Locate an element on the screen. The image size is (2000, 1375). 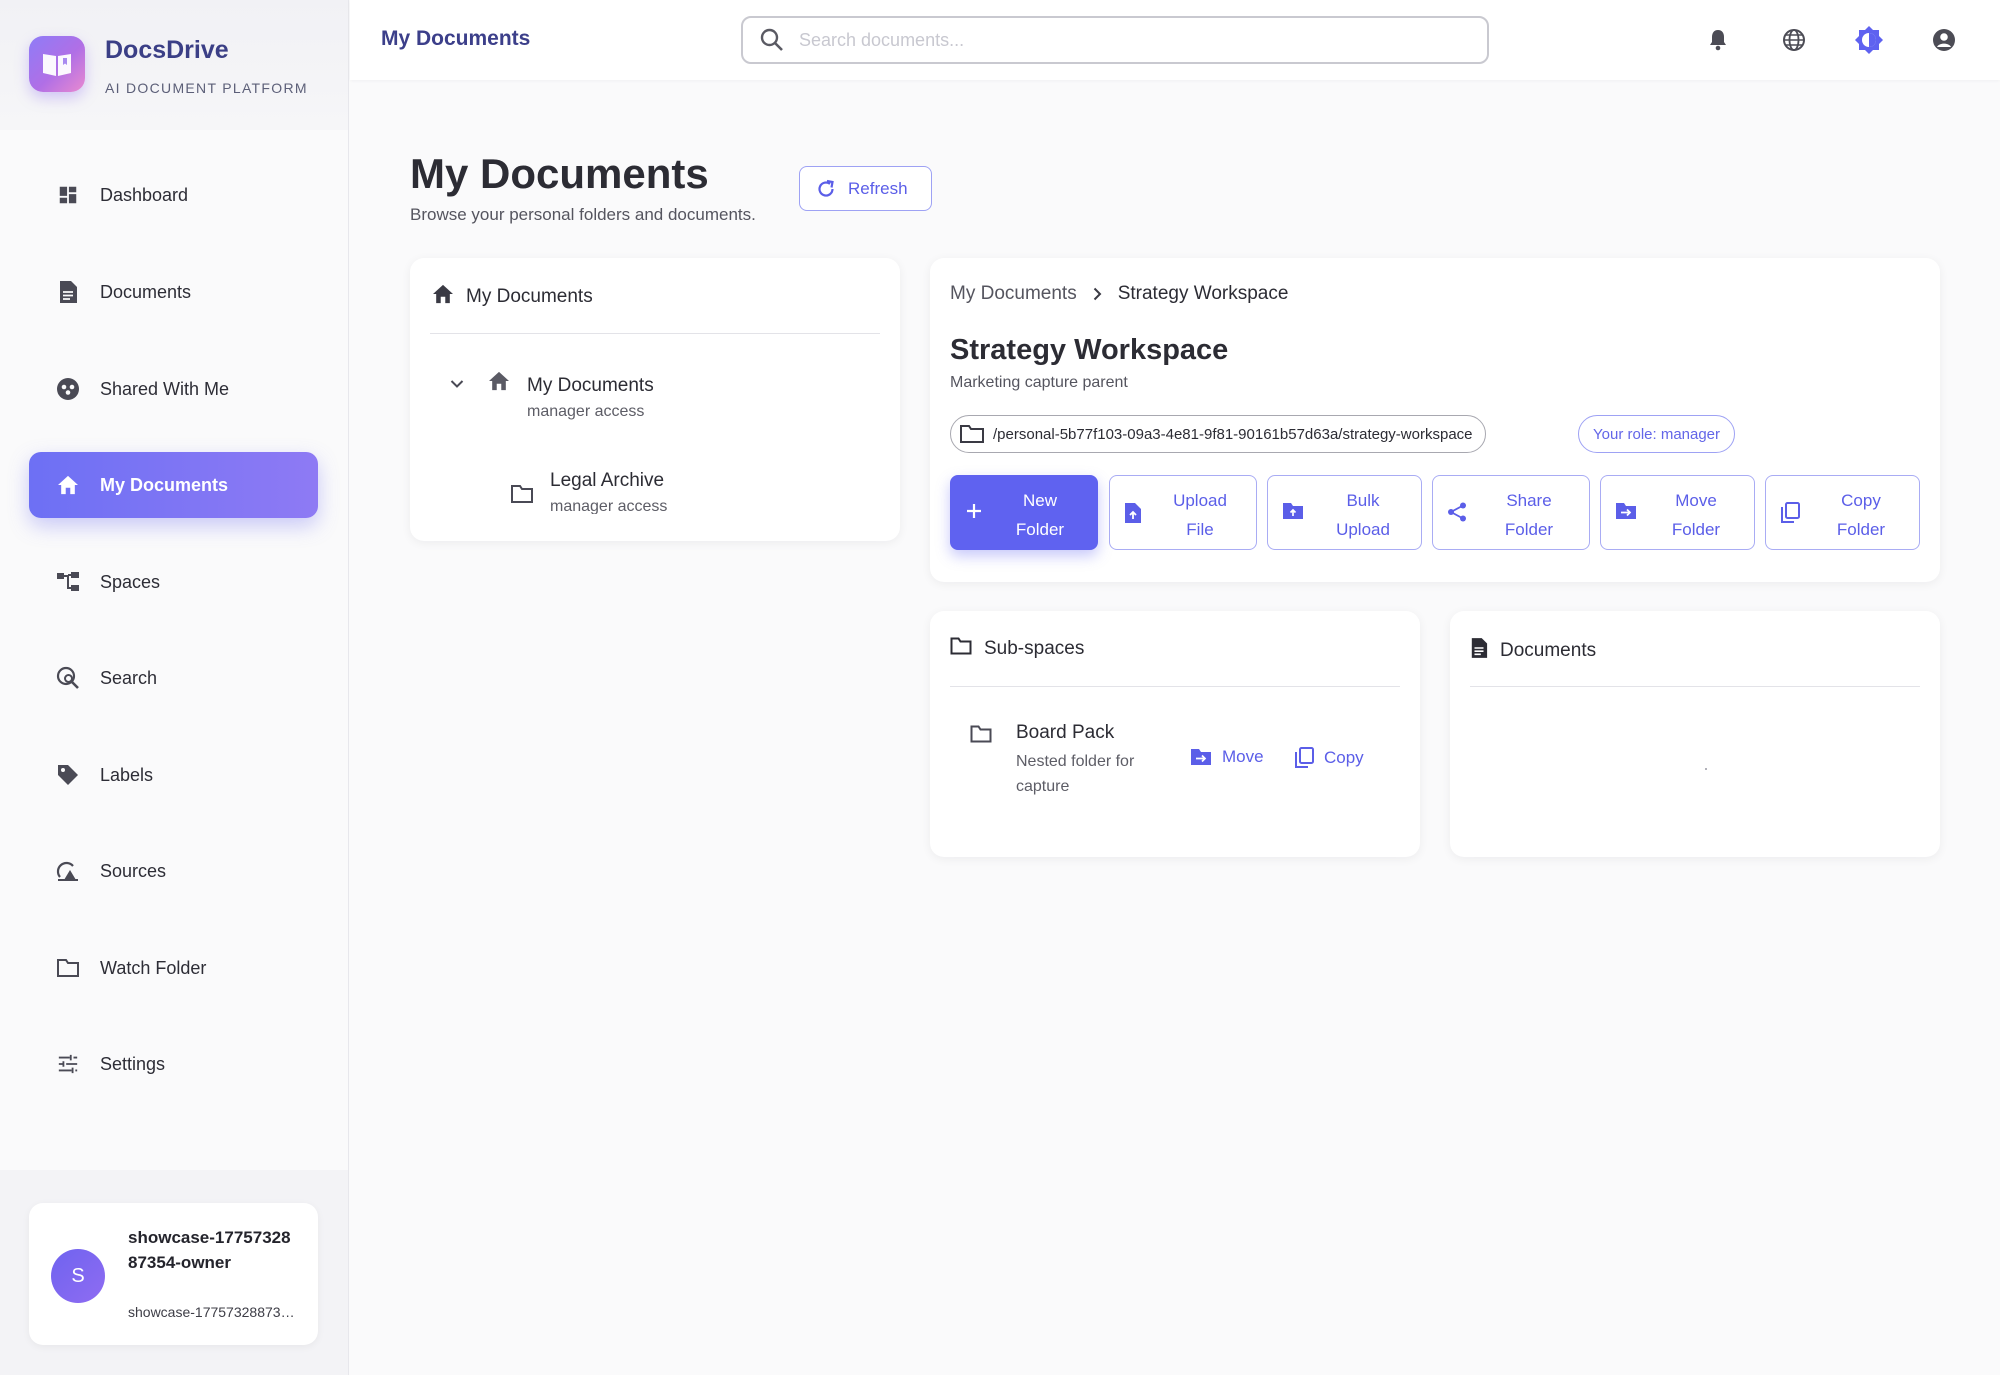
copy-button: Copy is located at coordinates (1329, 758).